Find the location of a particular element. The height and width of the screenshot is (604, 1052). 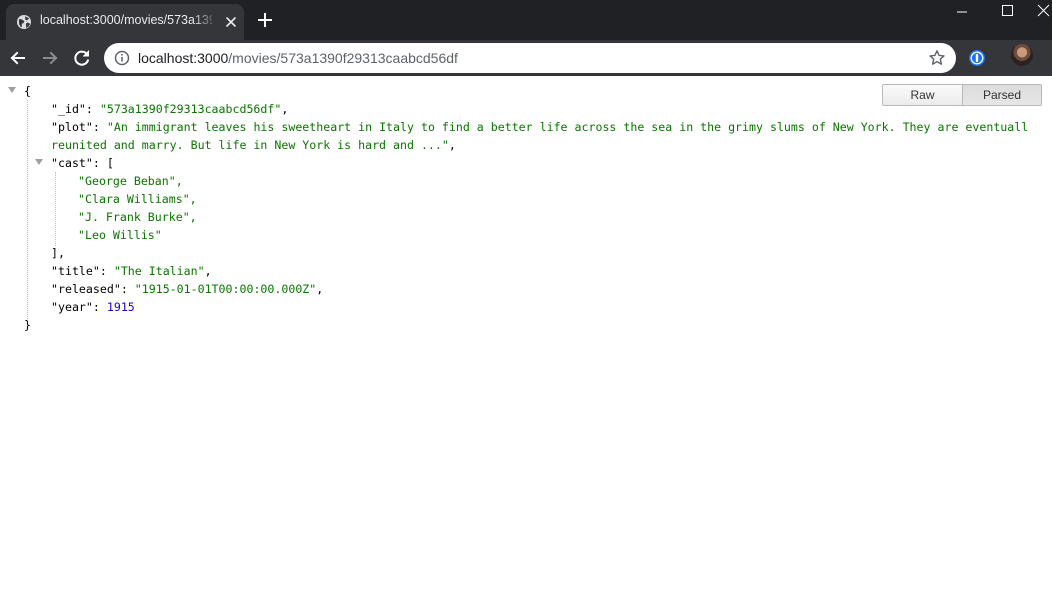

collapse-cast-icon is located at coordinates (39, 162).